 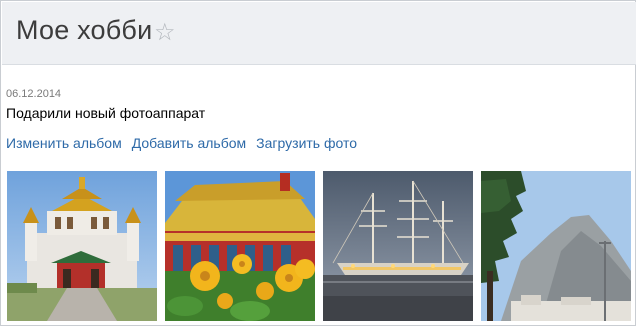 What do you see at coordinates (84, 30) in the screenshot?
I see `album-title: Мое хобби` at bounding box center [84, 30].